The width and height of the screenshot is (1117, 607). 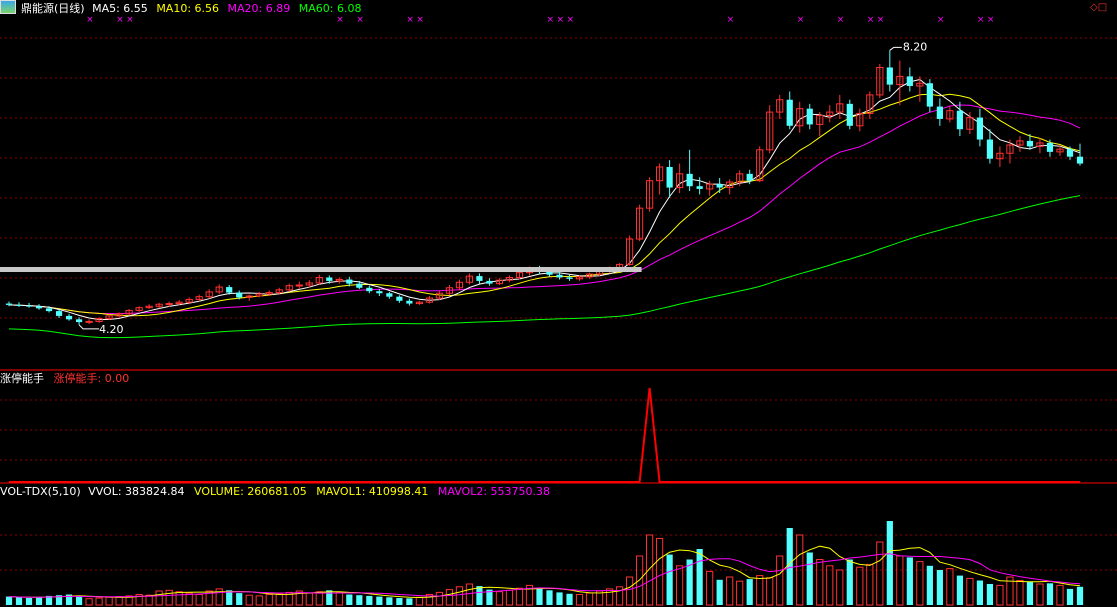 What do you see at coordinates (120, 8) in the screenshot?
I see `ma5-value: MA5: 6.55` at bounding box center [120, 8].